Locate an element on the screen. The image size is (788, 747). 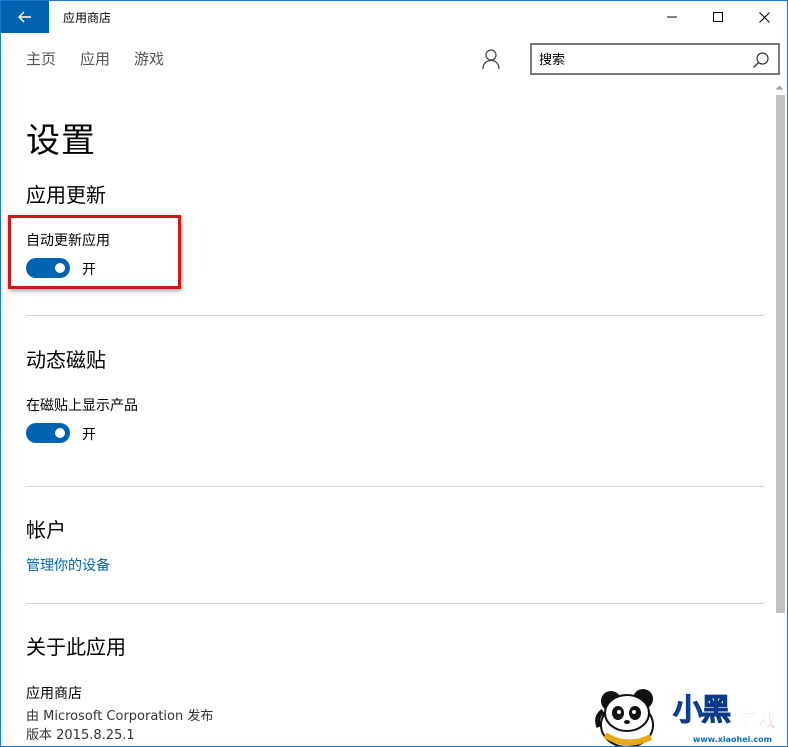
back-button is located at coordinates (25, 17).